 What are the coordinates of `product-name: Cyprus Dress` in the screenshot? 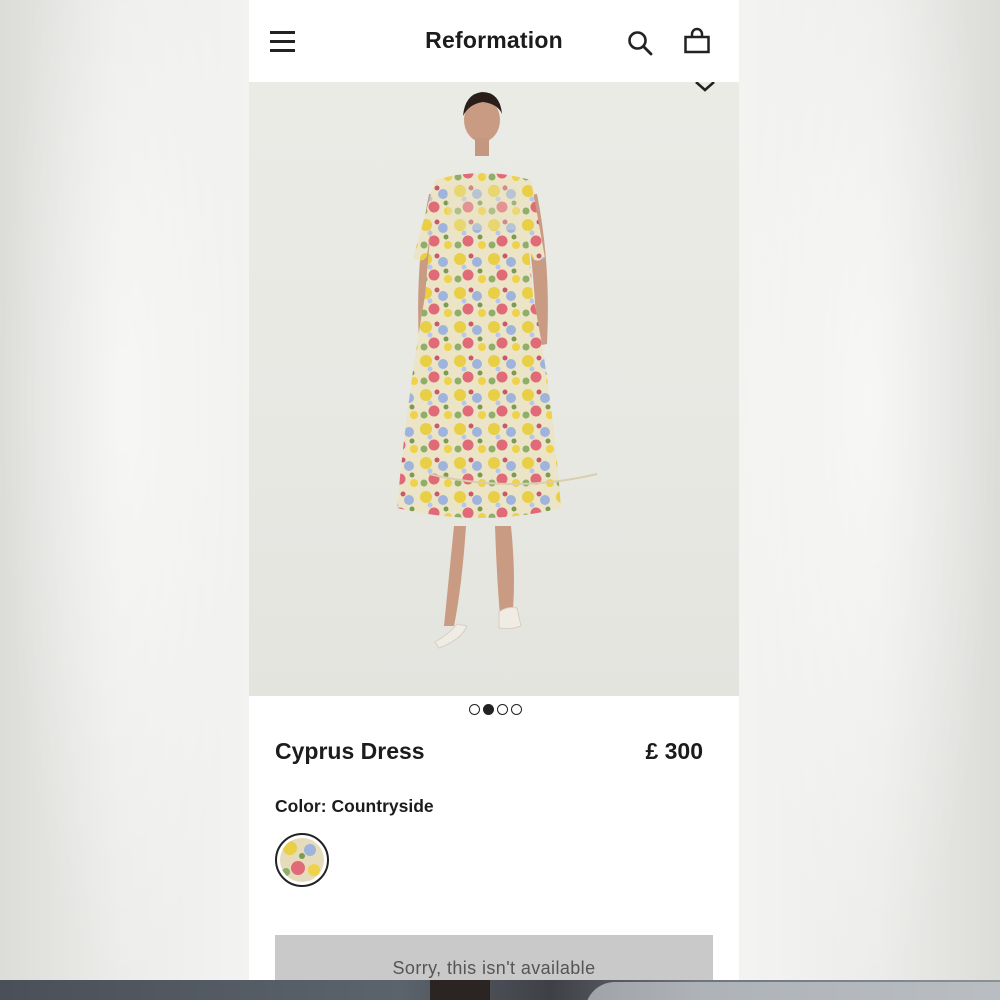 It's located at (350, 751).